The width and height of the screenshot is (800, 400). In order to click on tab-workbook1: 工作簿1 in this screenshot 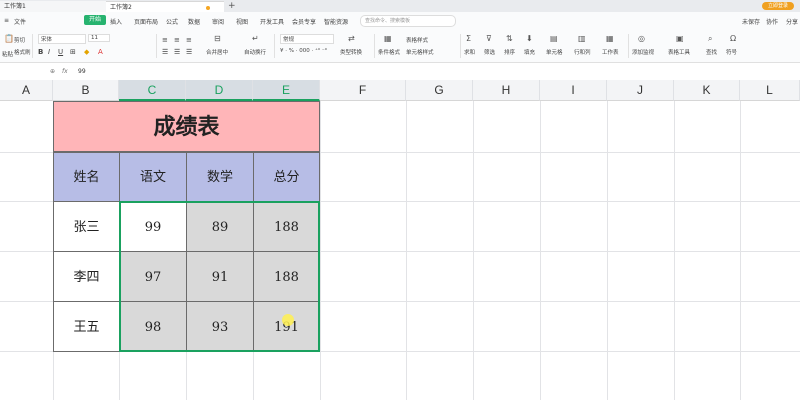, I will do `click(54, 6)`.